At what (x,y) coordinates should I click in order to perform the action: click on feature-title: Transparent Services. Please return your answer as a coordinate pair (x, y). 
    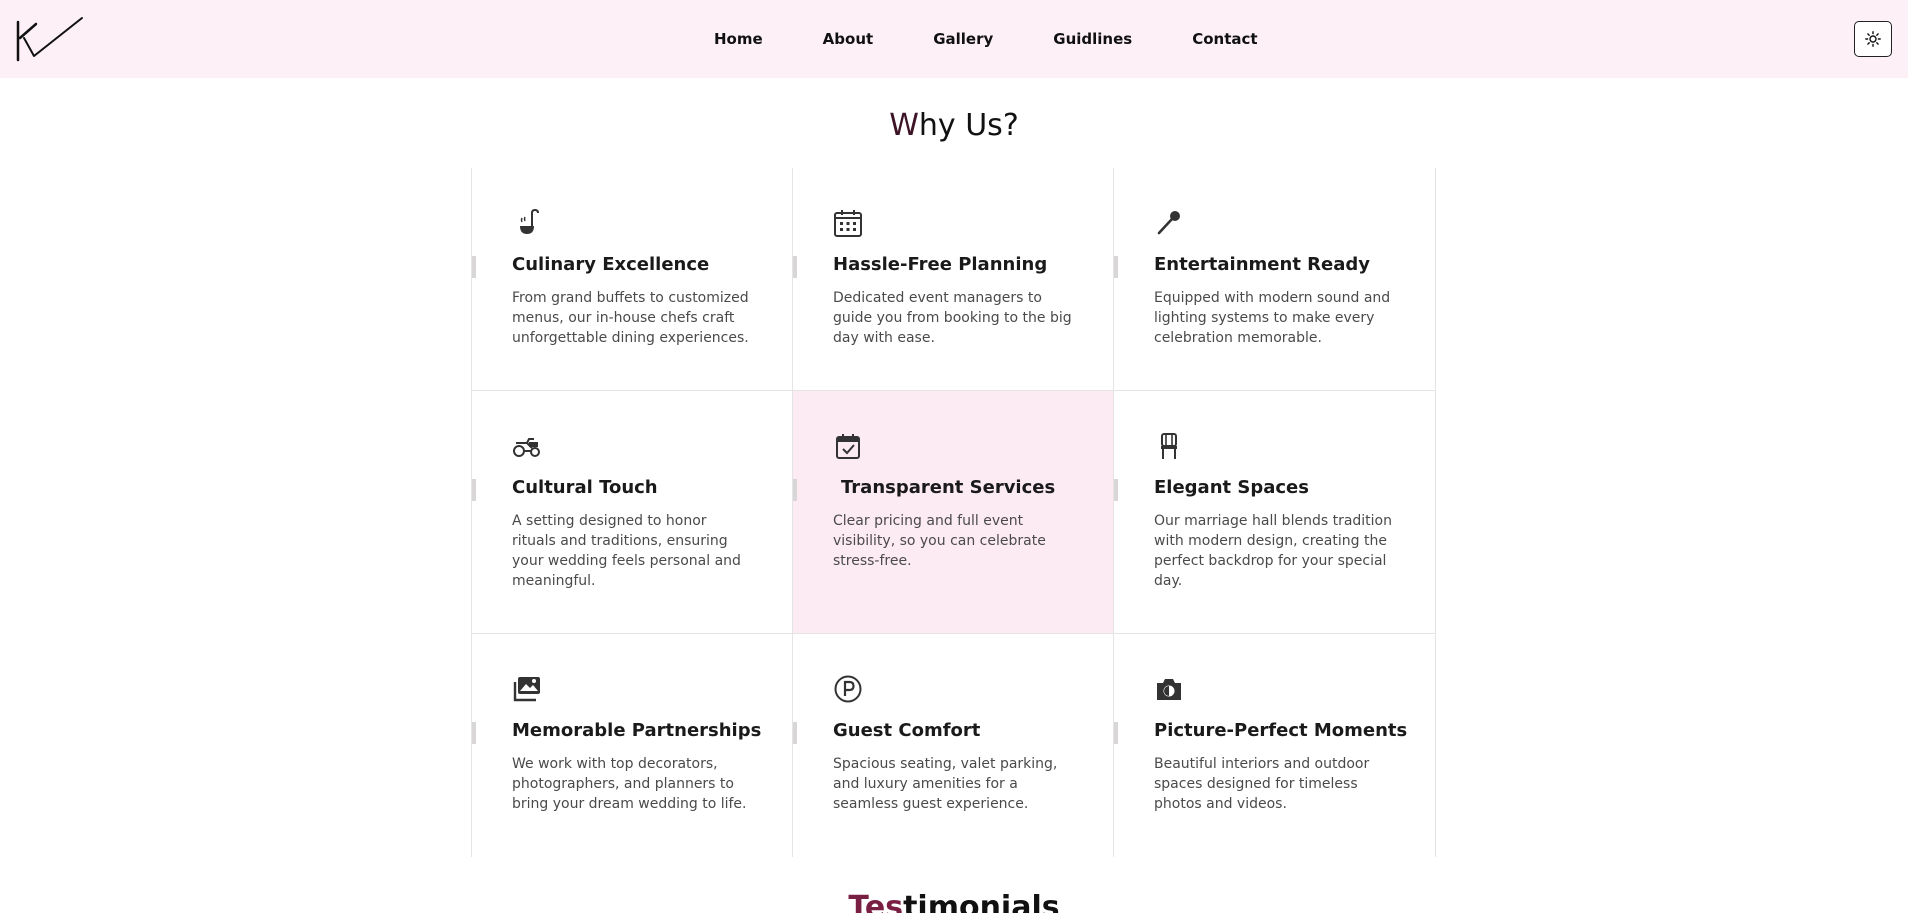
    Looking at the image, I should click on (948, 487).